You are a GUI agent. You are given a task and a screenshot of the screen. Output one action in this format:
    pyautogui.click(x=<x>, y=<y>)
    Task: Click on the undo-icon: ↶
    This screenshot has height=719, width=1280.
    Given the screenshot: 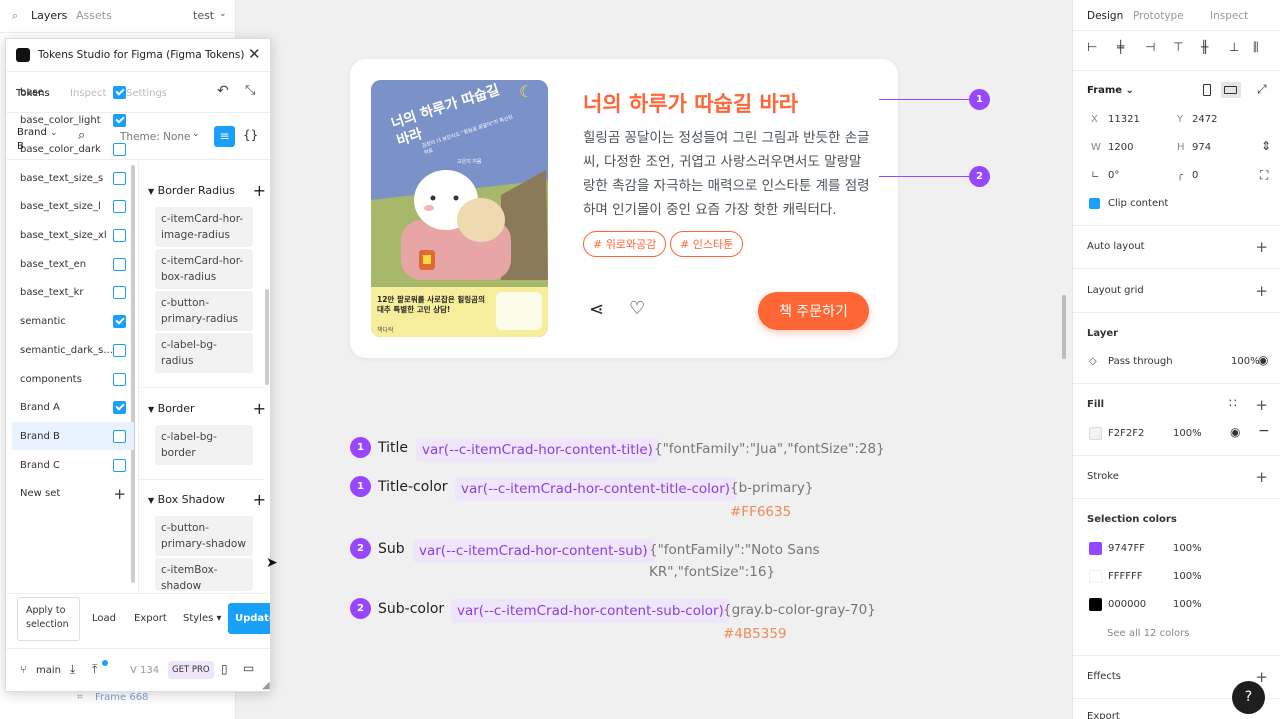 What is the action you would take?
    pyautogui.click(x=223, y=91)
    